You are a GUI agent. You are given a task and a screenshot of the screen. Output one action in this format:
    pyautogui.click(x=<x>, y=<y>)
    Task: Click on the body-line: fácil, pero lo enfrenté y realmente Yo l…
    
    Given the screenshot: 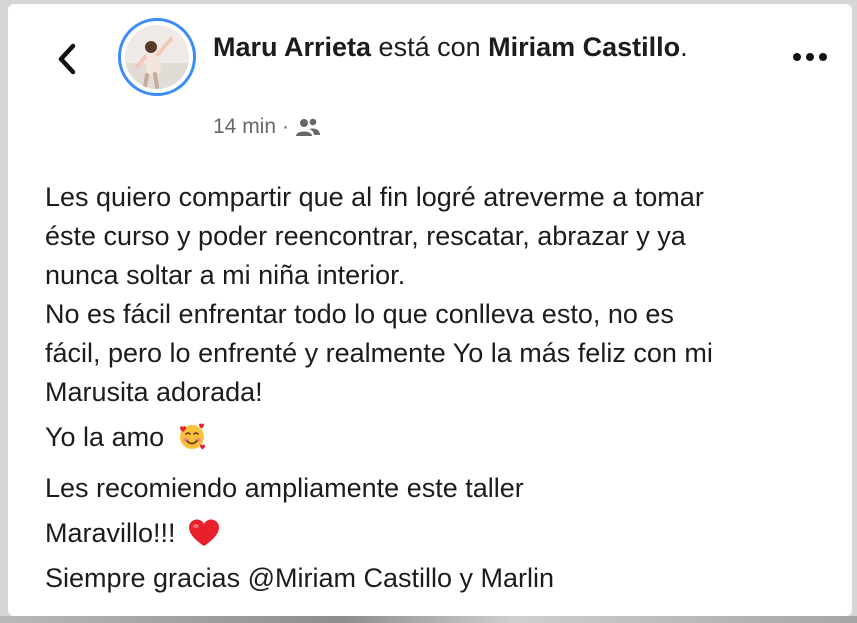 What is the action you would take?
    pyautogui.click(x=379, y=353)
    